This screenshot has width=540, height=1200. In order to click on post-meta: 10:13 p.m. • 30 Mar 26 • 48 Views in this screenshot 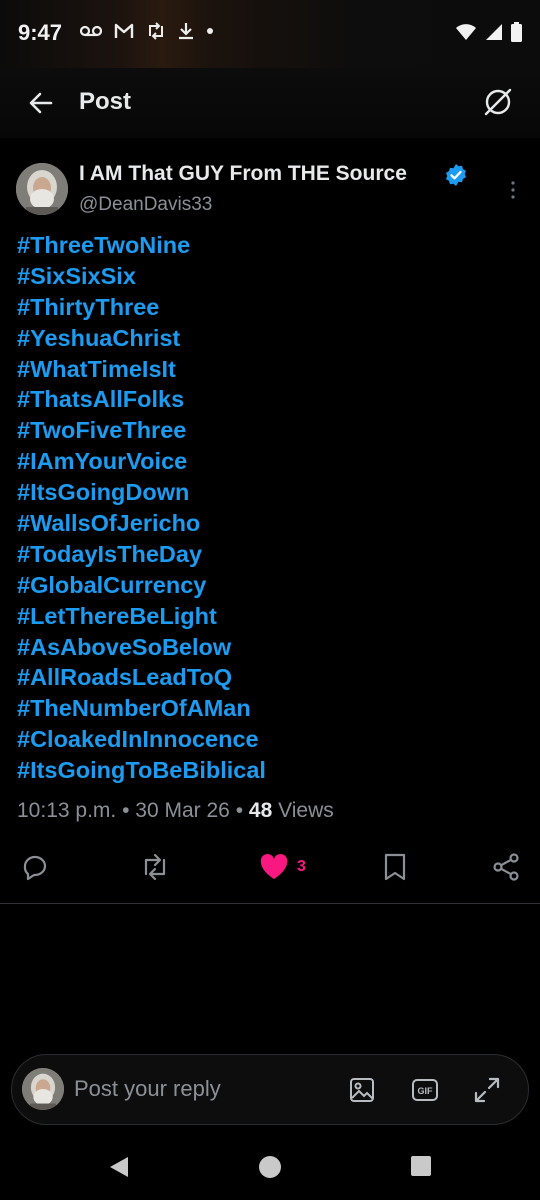, I will do `click(175, 811)`.